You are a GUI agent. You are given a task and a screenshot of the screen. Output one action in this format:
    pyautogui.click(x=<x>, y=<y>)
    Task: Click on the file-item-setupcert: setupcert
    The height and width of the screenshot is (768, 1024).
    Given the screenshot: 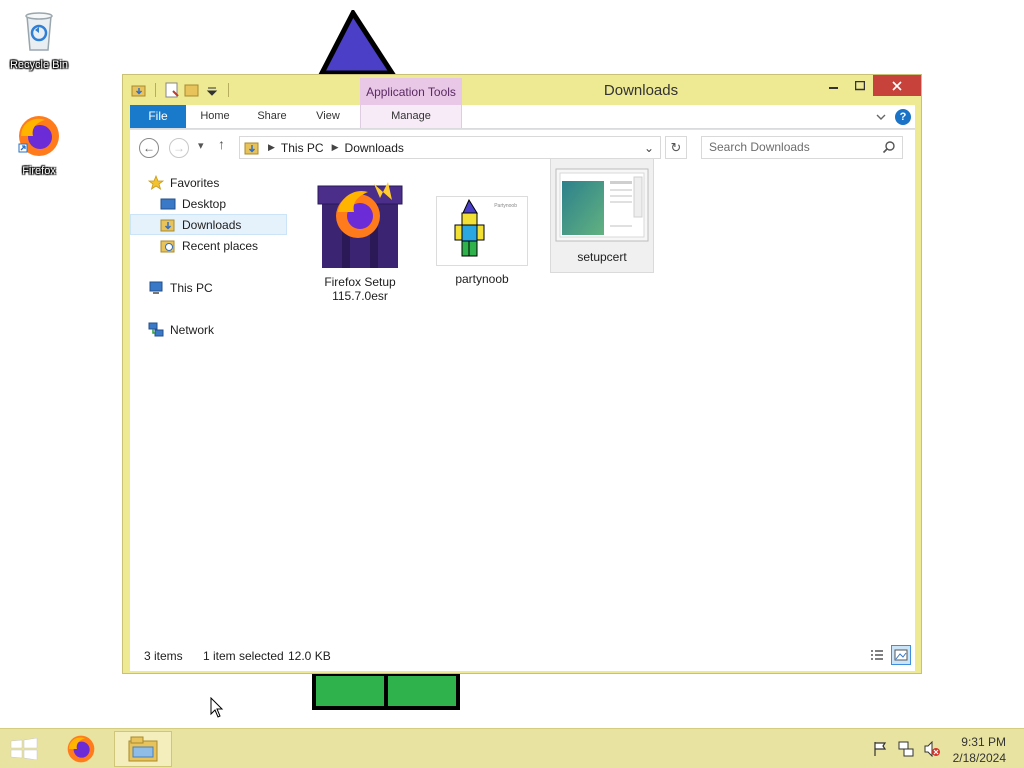 What is the action you would take?
    pyautogui.click(x=602, y=215)
    